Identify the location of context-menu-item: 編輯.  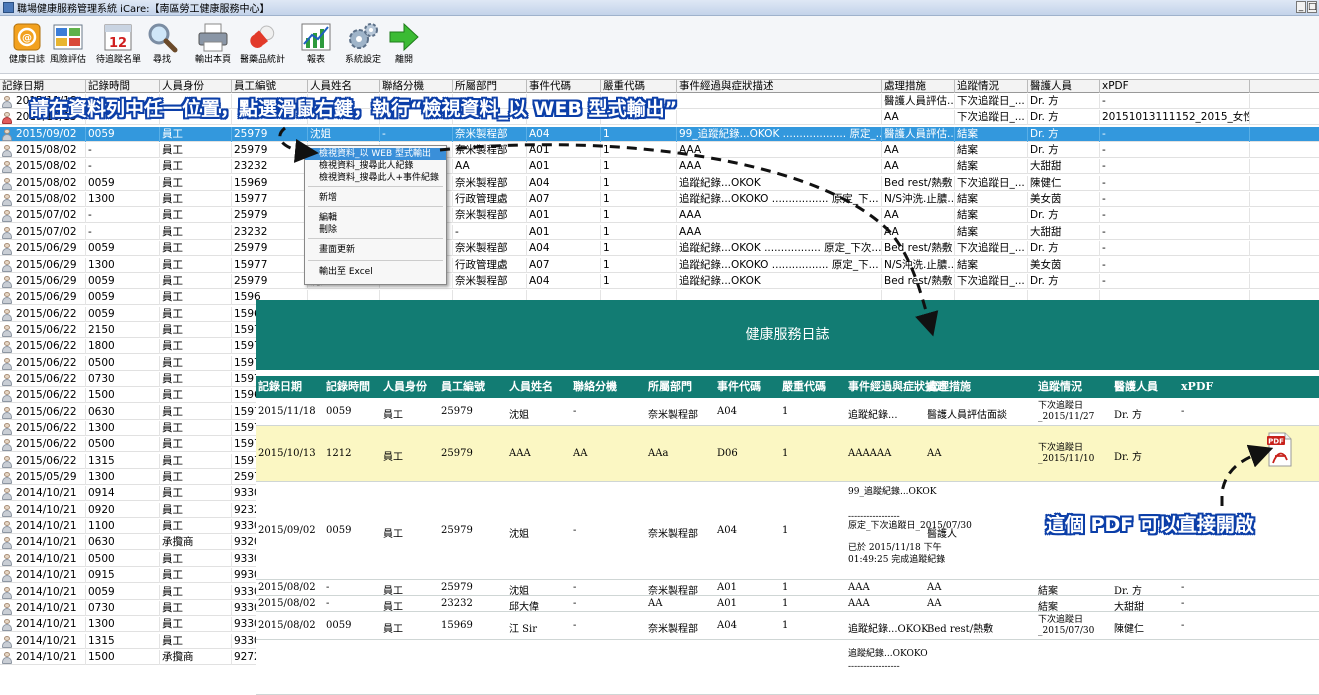
(375, 218).